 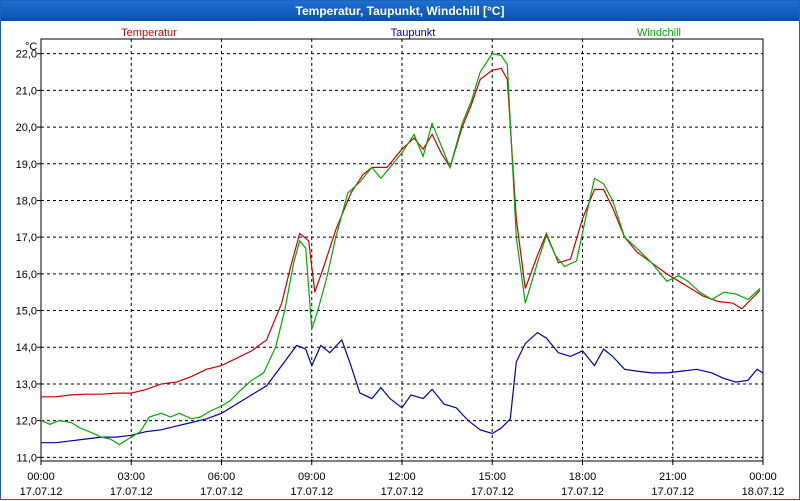 I want to click on legend-temperatur: Temperatur, so click(x=149, y=33).